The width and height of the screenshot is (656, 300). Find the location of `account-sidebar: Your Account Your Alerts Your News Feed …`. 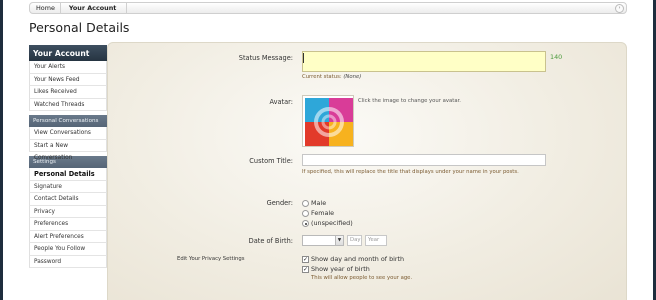

account-sidebar: Your Account Your Alerts Your News Feed … is located at coordinates (68, 156).